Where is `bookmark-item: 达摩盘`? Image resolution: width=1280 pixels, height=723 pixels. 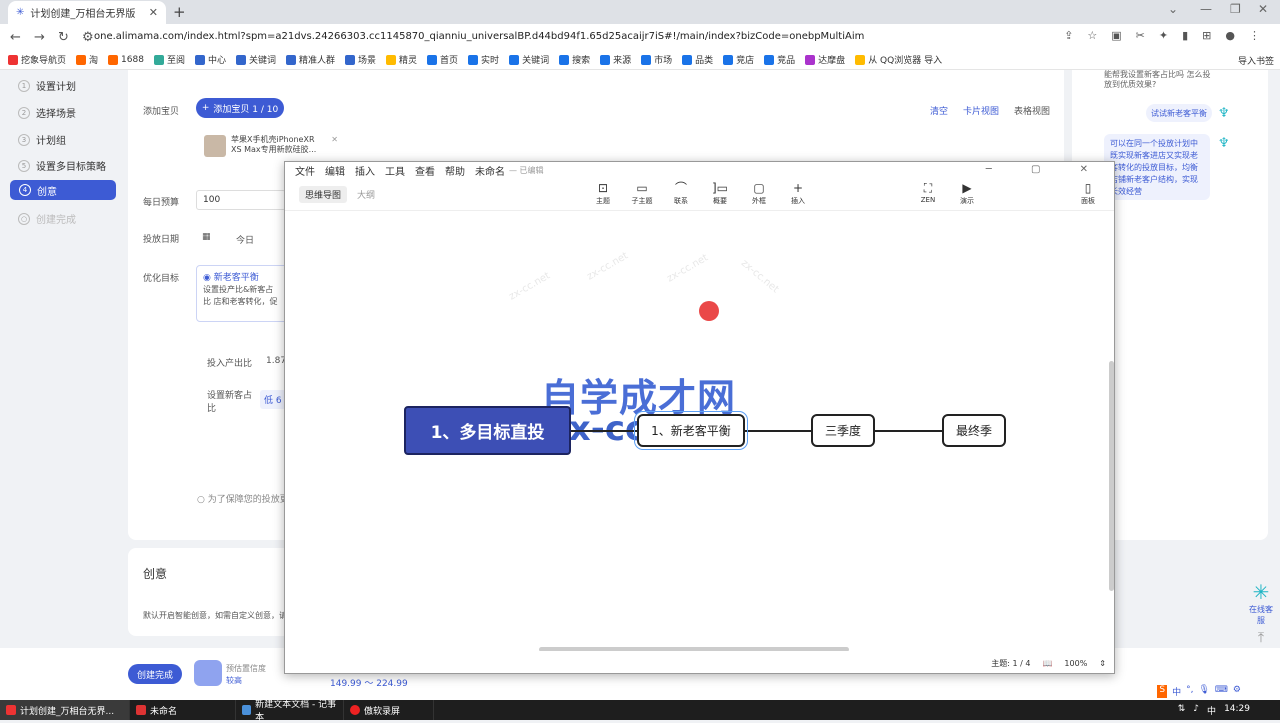 bookmark-item: 达摩盘 is located at coordinates (825, 59).